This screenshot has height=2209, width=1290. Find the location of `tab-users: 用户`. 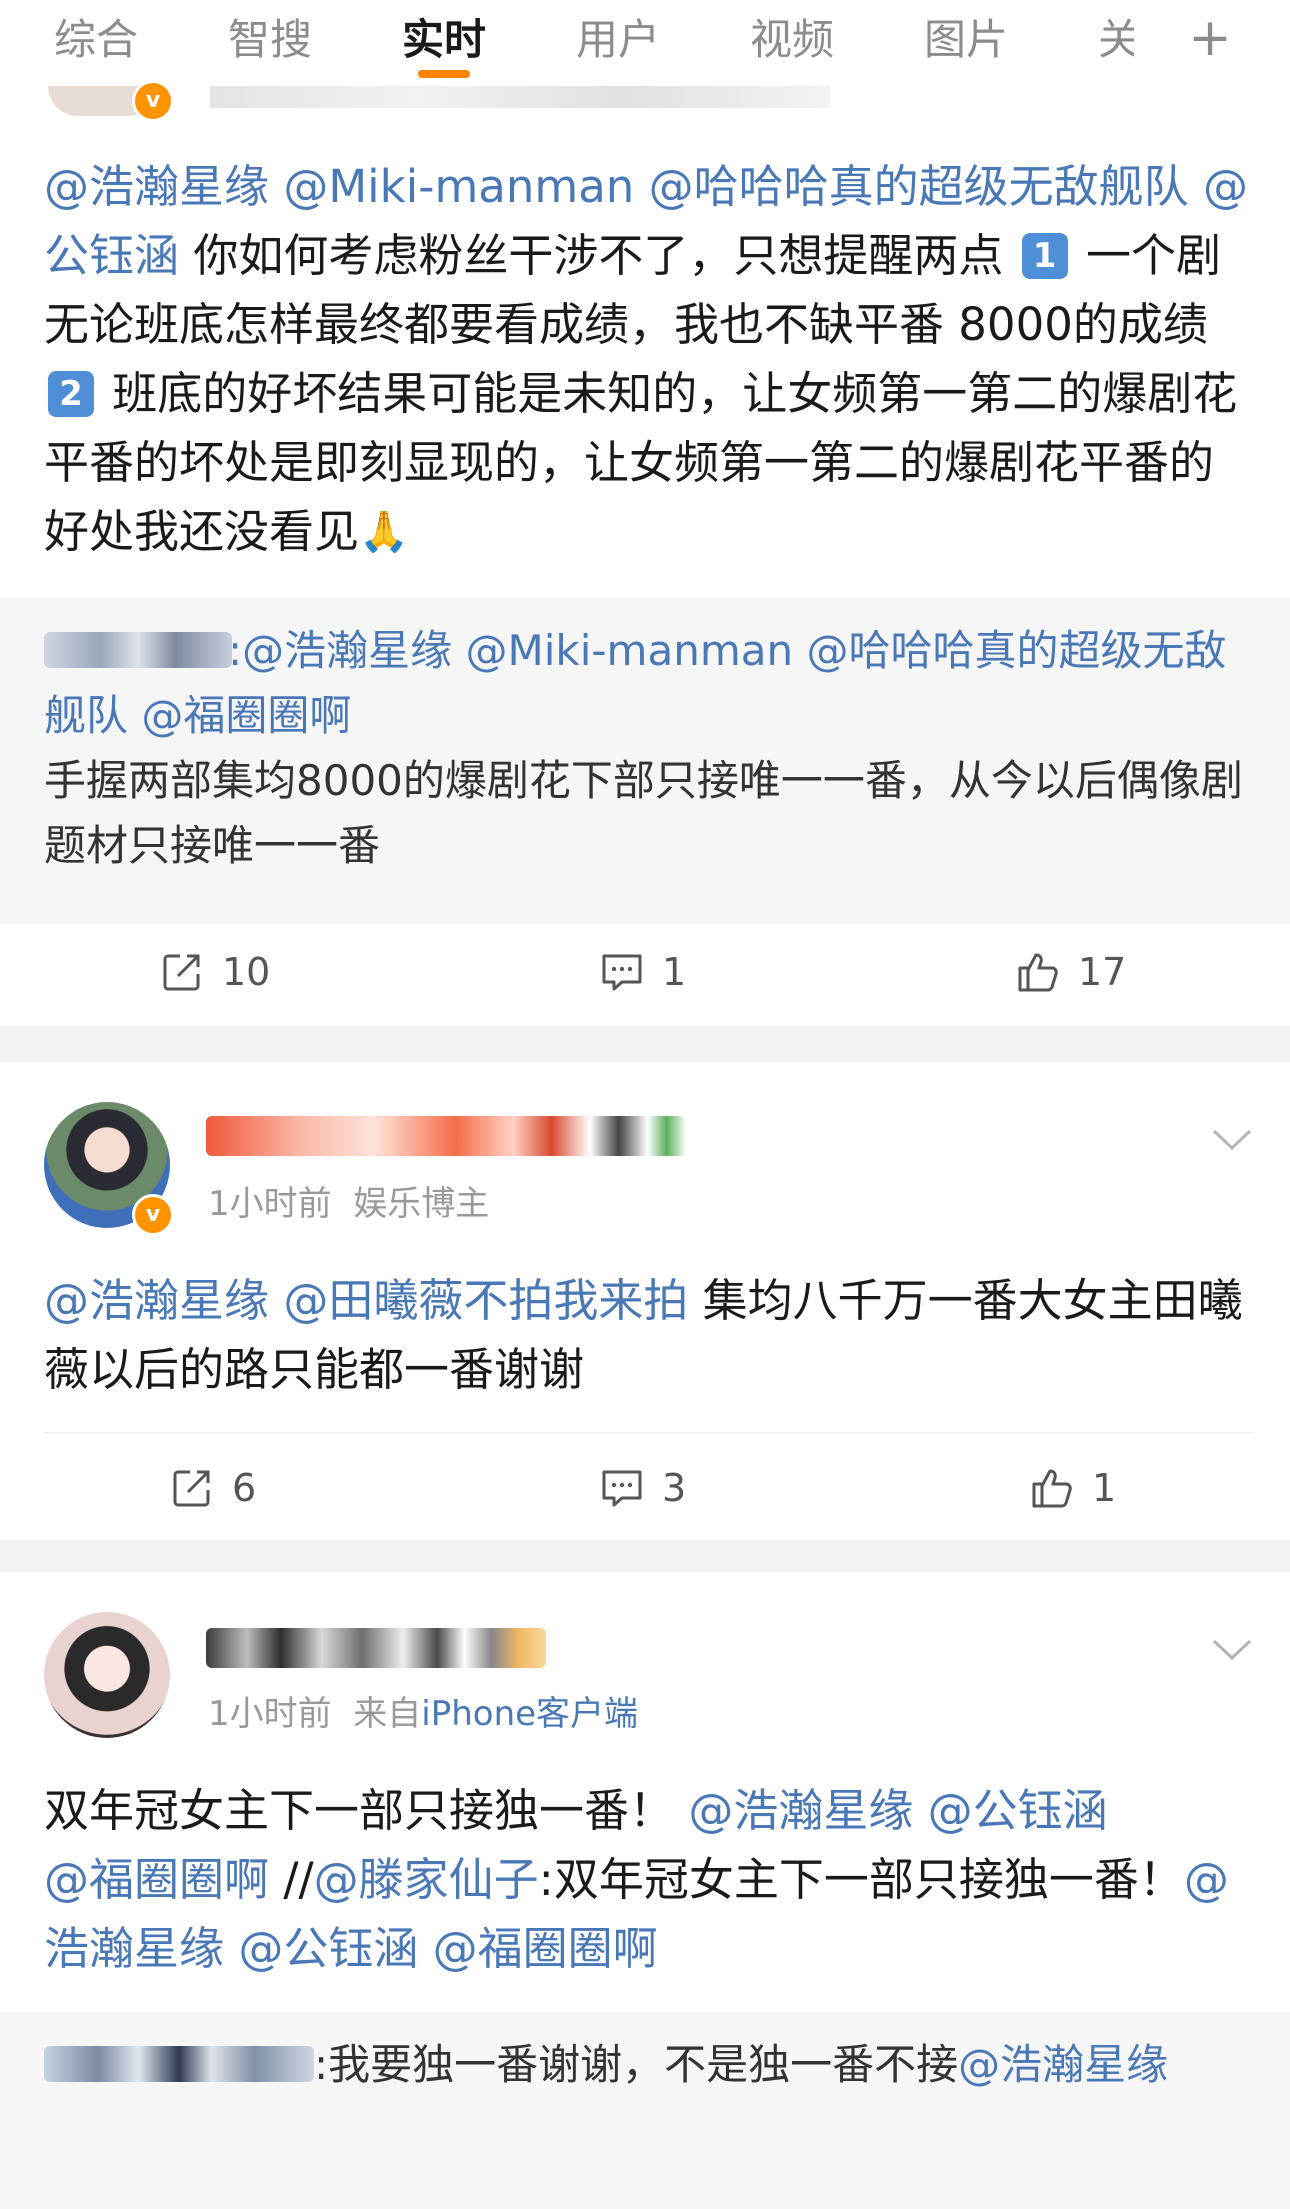

tab-users: 用户 is located at coordinates (618, 40).